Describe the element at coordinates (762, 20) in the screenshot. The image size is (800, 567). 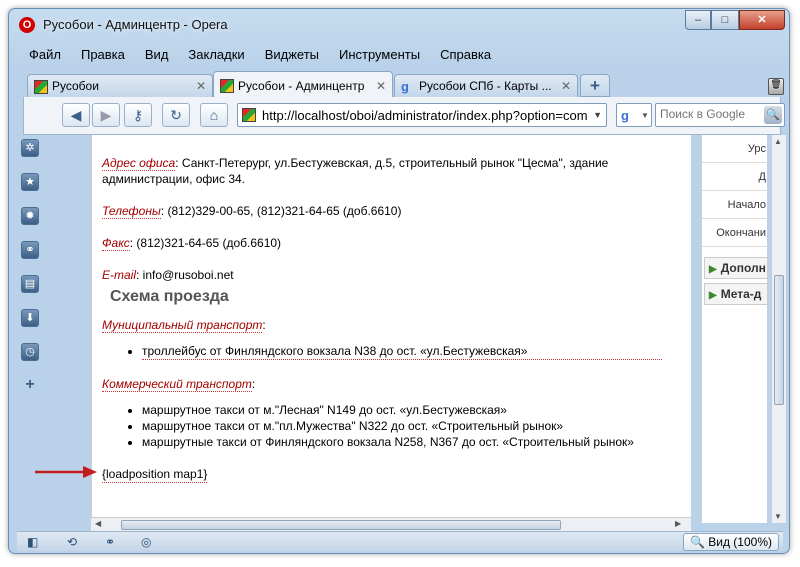
I see `close-button: ✕` at that location.